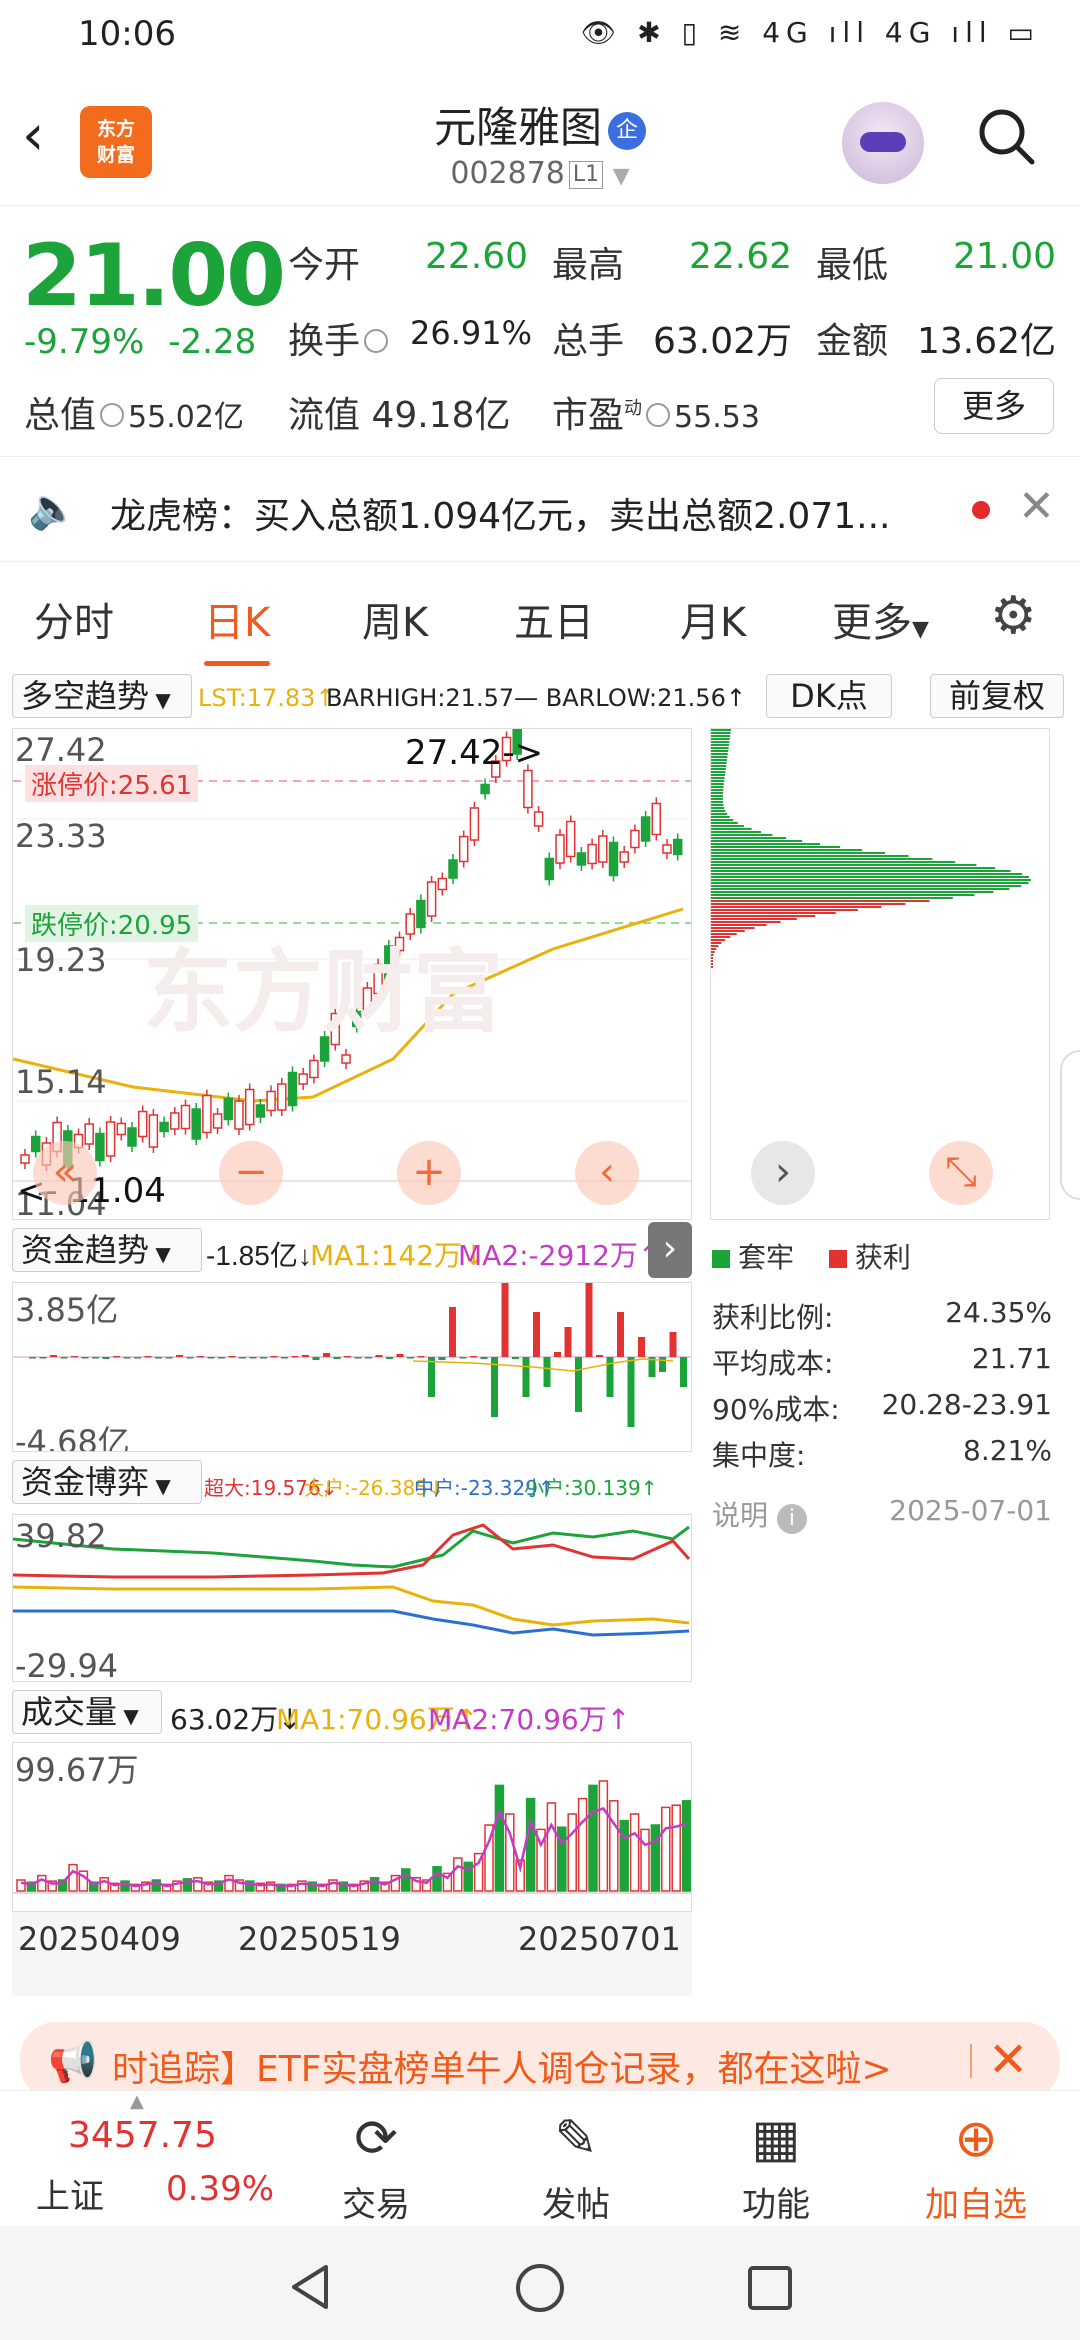  I want to click on recents-square-icon, so click(770, 2288).